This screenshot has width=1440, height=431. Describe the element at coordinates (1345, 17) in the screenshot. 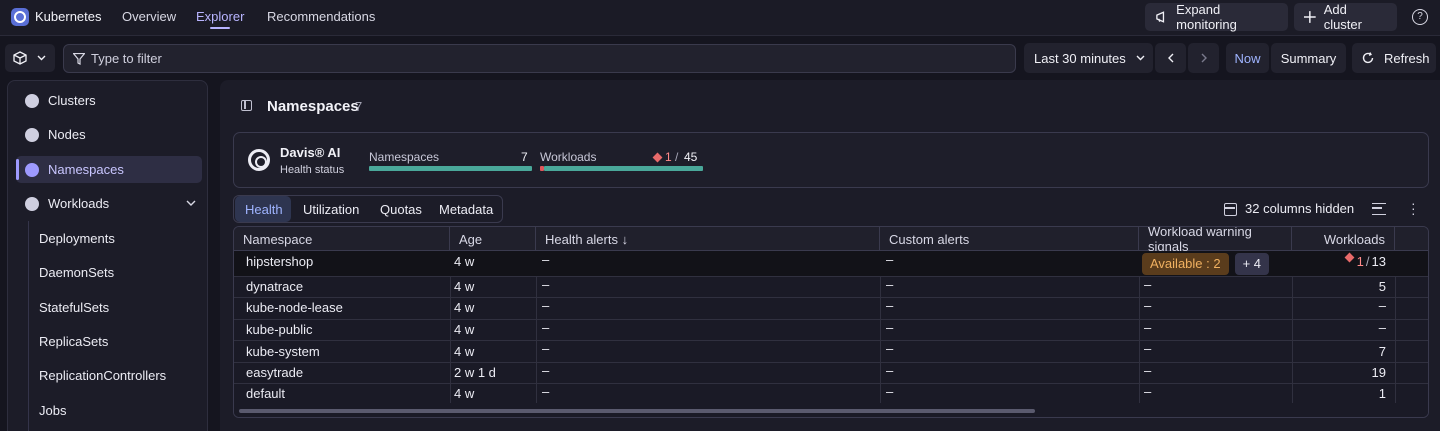

I see `add-cluster-button: Add cluster` at that location.